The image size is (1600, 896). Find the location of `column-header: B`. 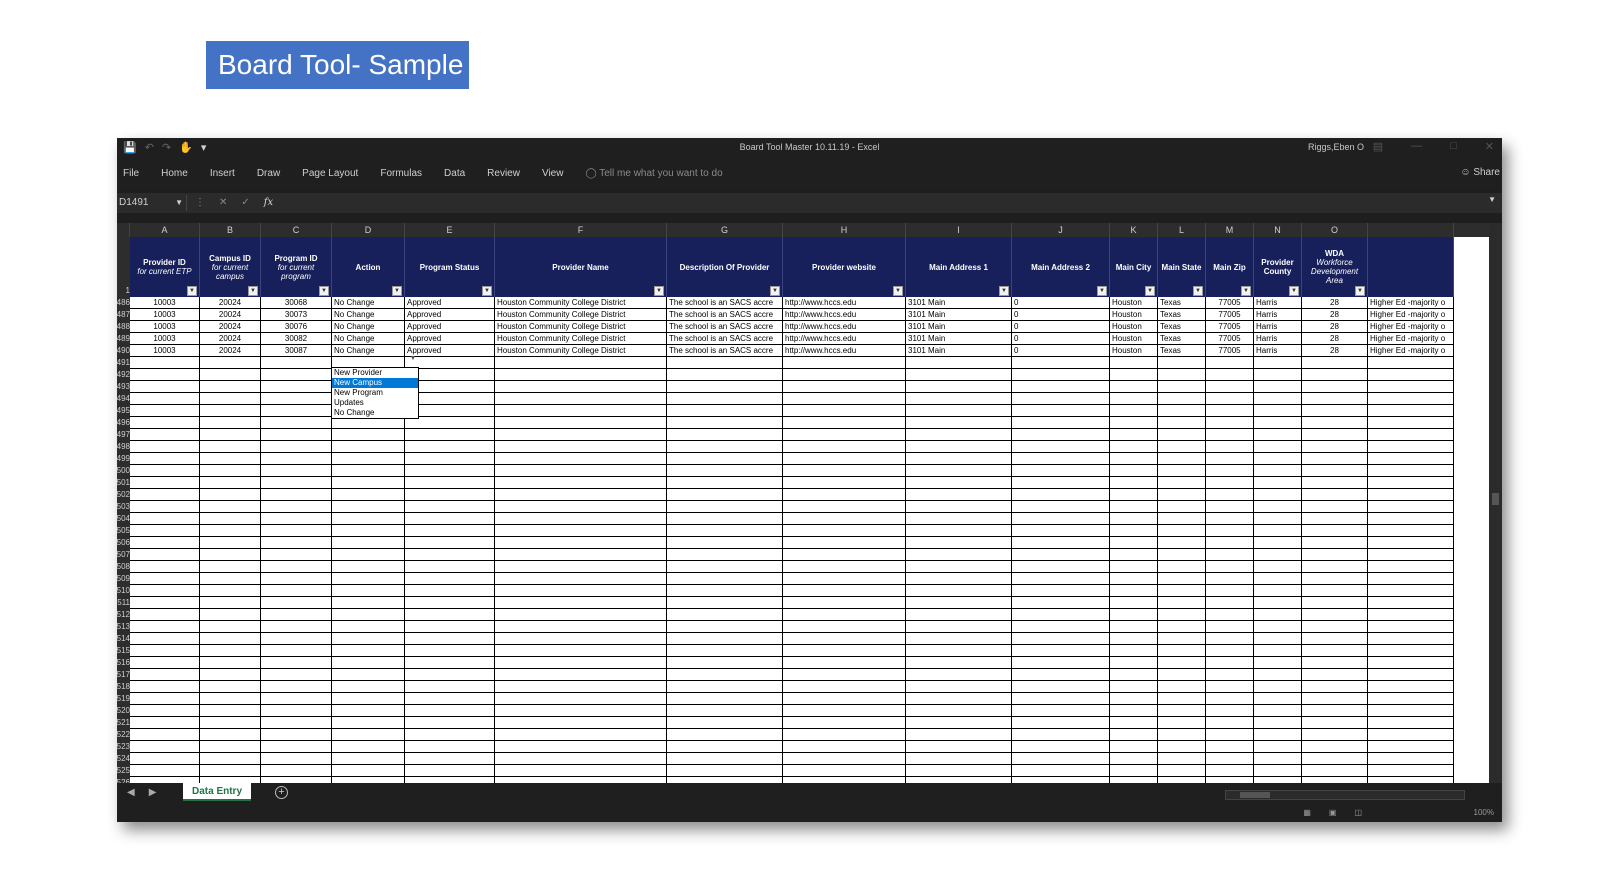

column-header: B is located at coordinates (230, 230).